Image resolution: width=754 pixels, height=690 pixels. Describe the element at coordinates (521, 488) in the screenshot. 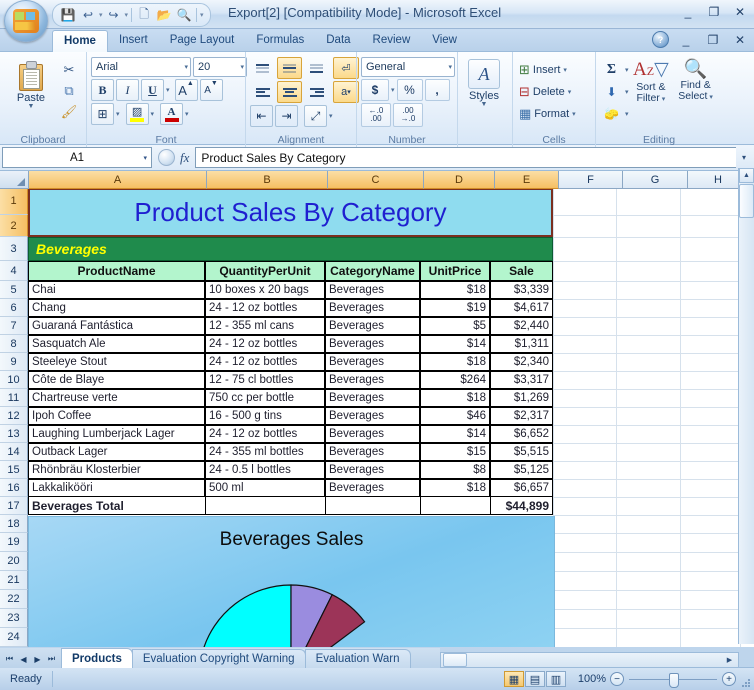

I see `table-row-cell-sale: $6,657` at that location.